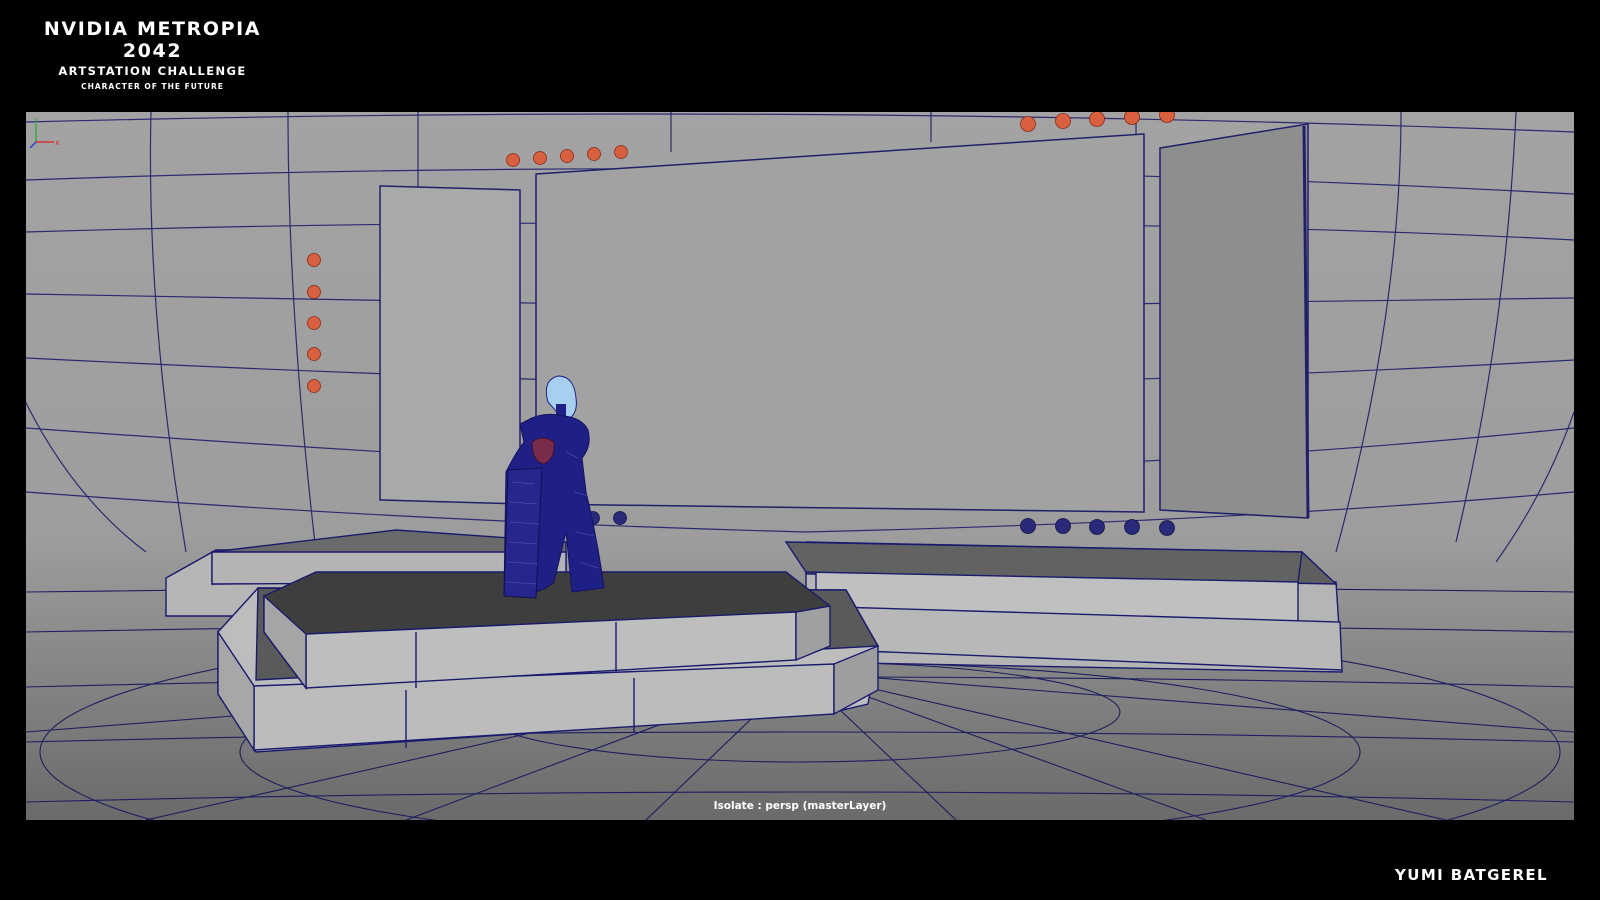 This screenshot has width=1600, height=900. Describe the element at coordinates (152, 86) in the screenshot. I see `challenge-tagline: CHARACTER OF THE FUTURE` at that location.